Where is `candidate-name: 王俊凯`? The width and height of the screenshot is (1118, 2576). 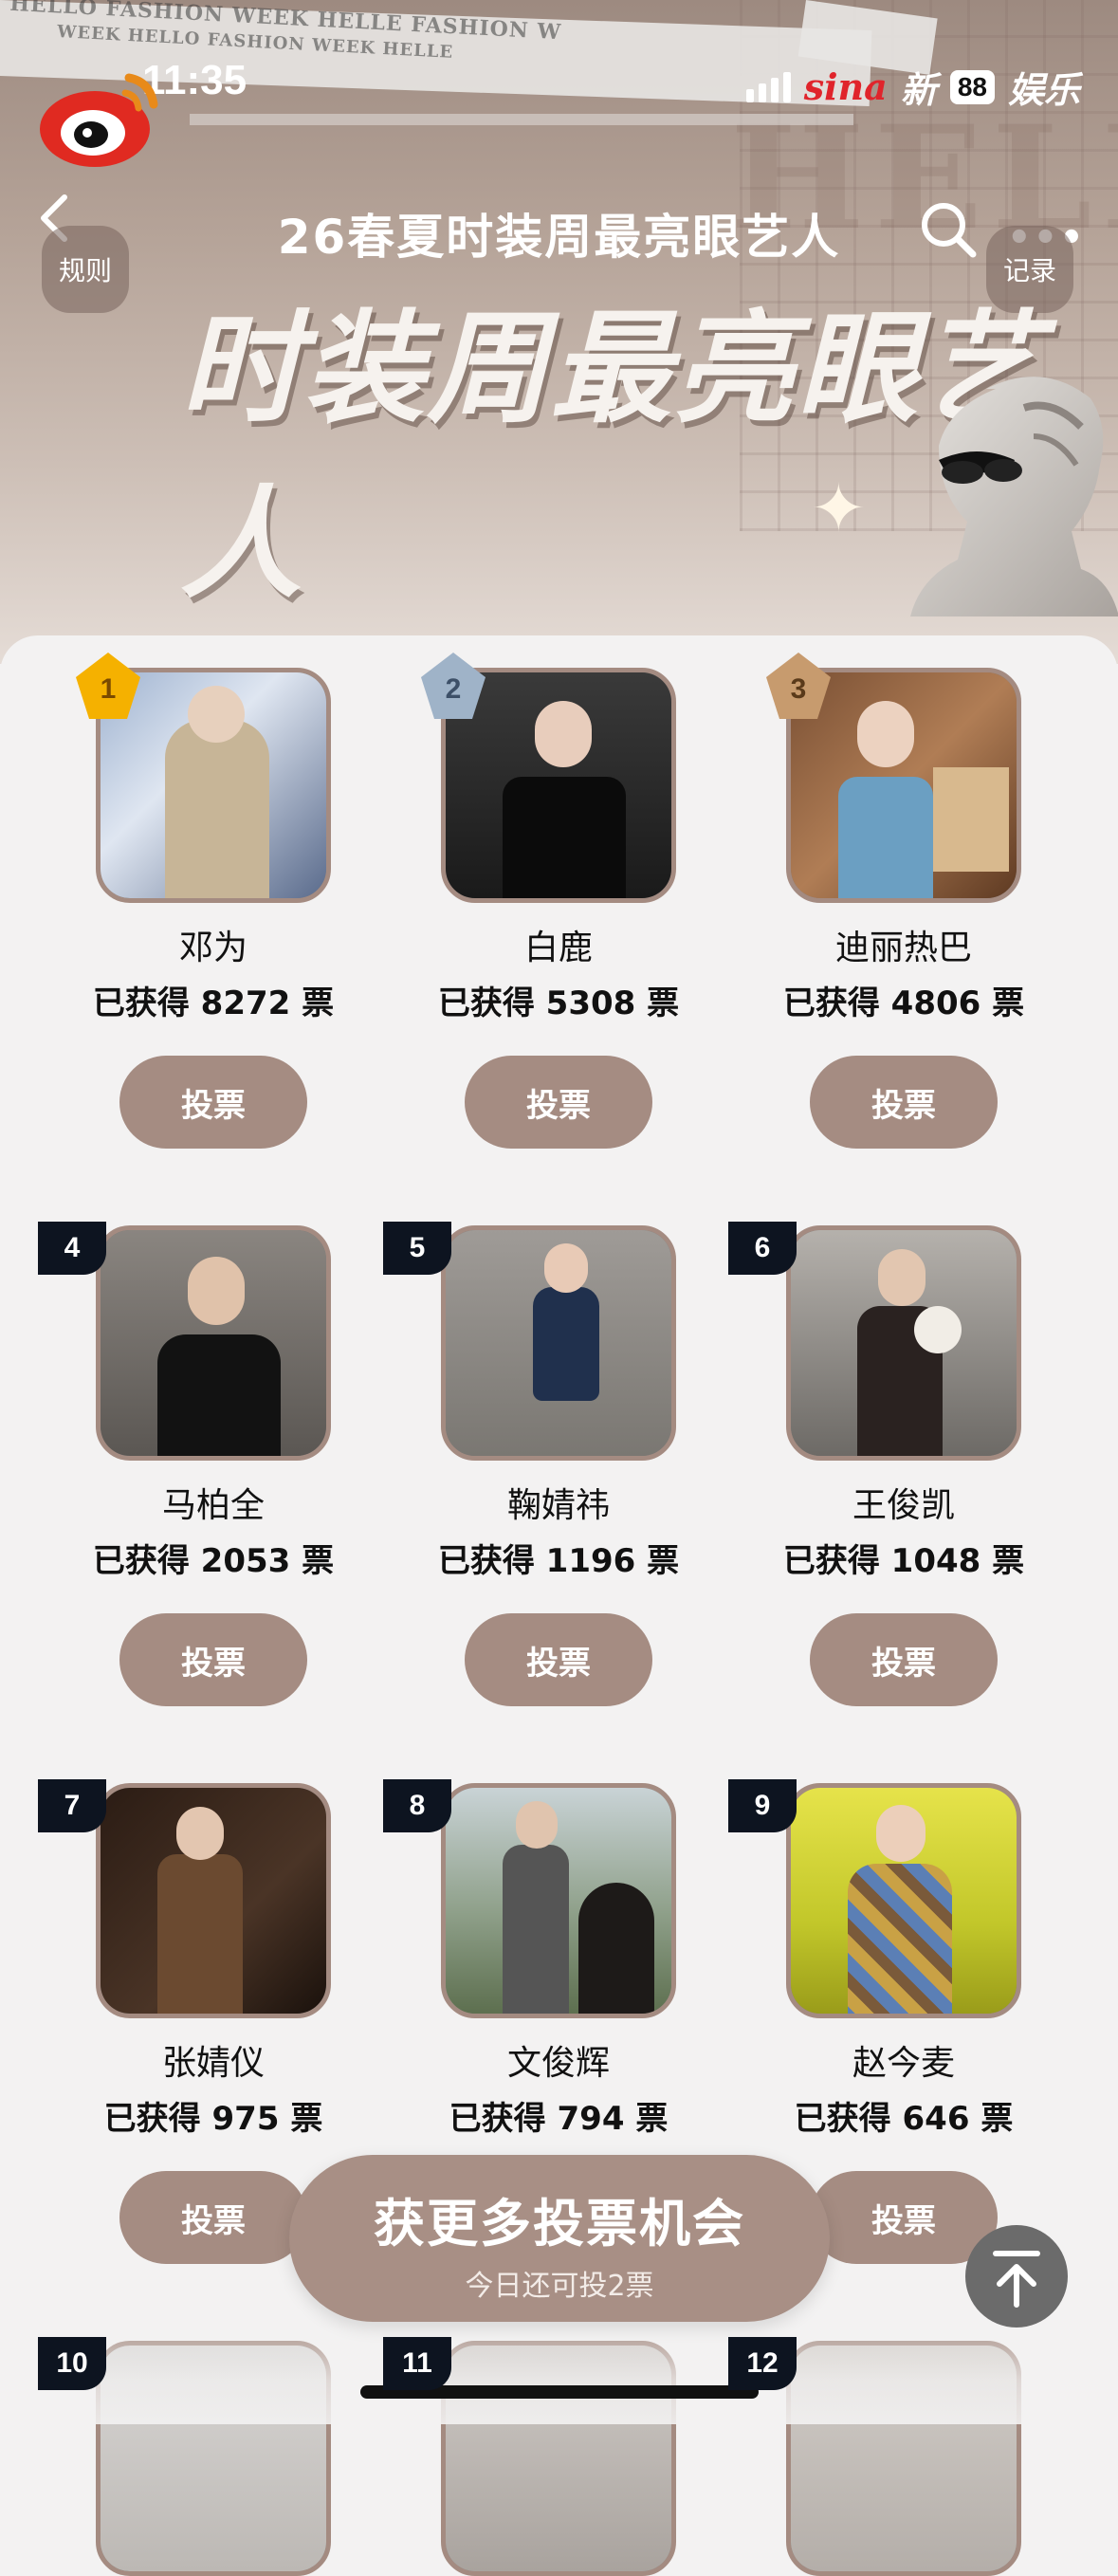 candidate-name: 王俊凯 is located at coordinates (904, 1505).